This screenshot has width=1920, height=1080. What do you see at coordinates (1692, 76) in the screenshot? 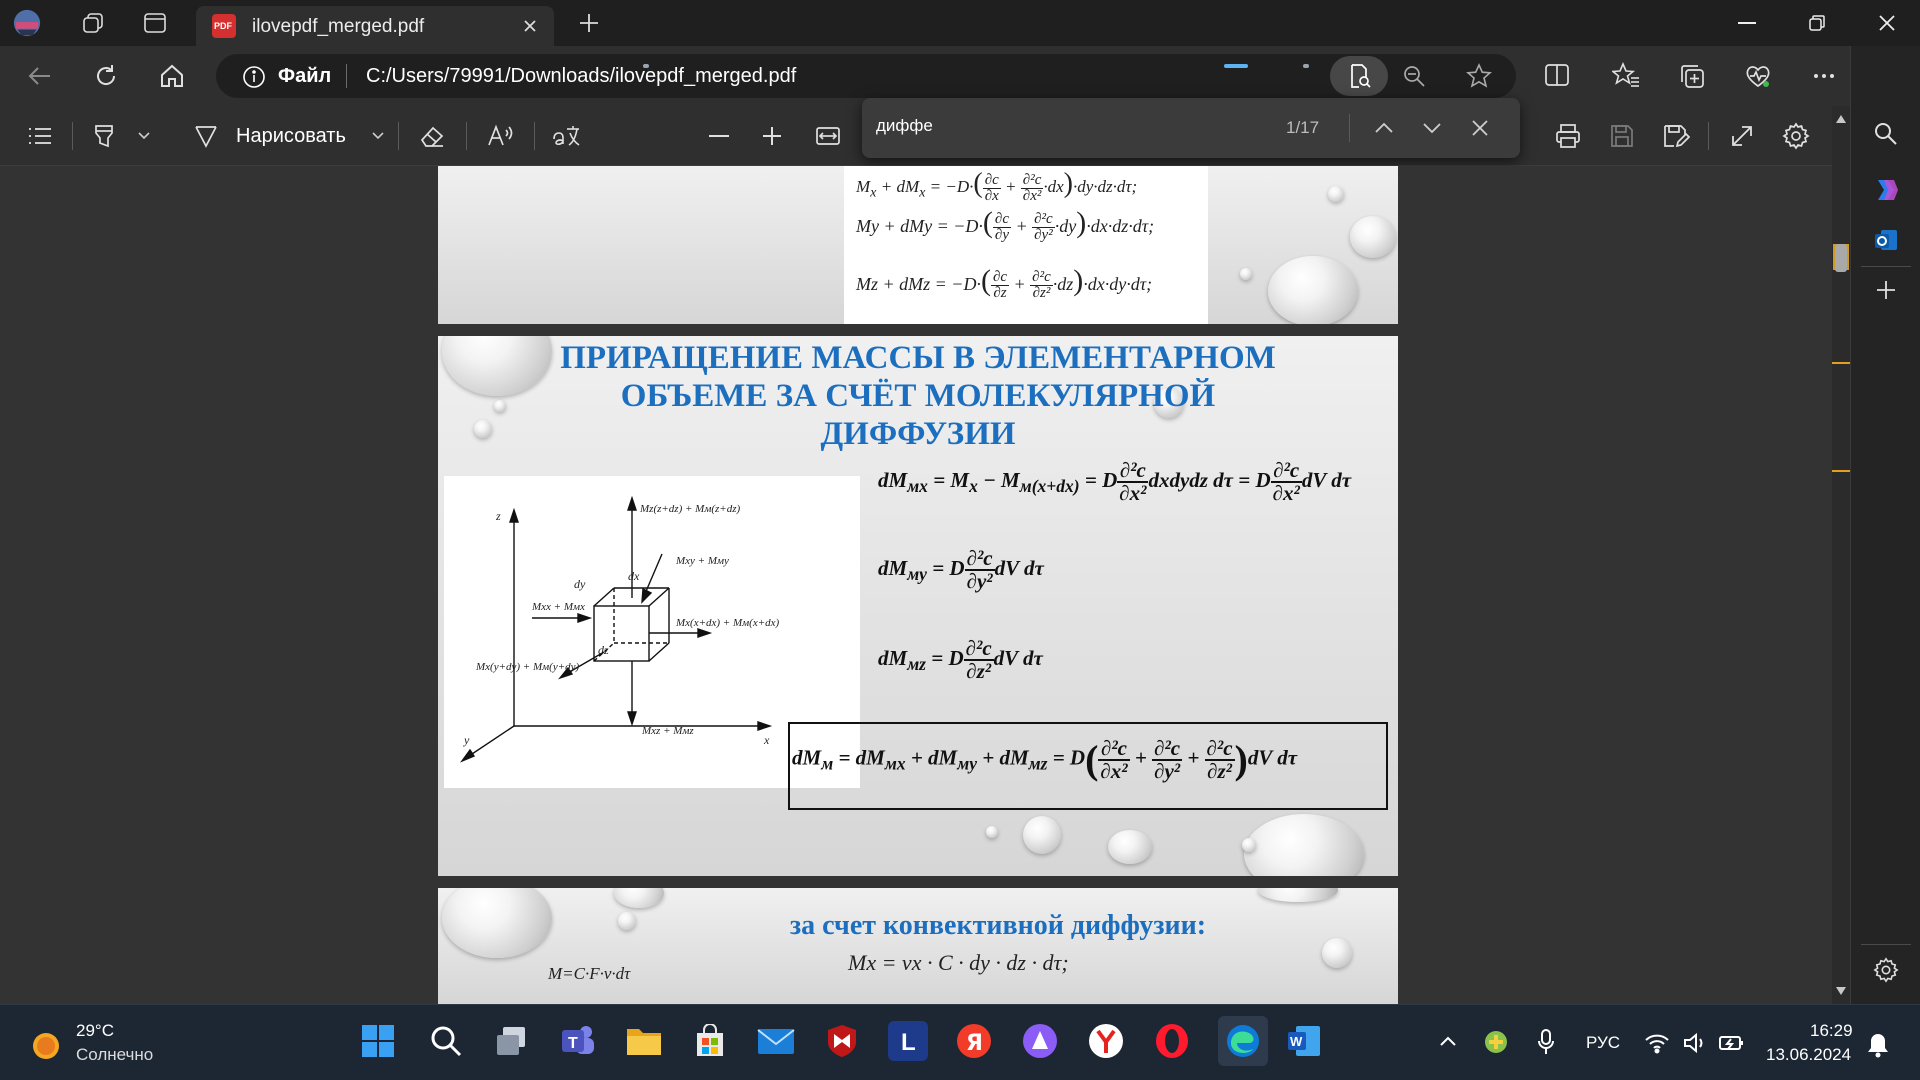
I see `collections-icon` at bounding box center [1692, 76].